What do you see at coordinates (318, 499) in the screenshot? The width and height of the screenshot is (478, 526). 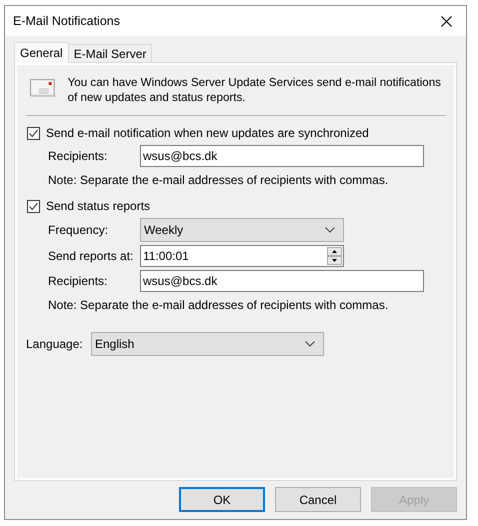 I see `dialog-button: Cancel` at bounding box center [318, 499].